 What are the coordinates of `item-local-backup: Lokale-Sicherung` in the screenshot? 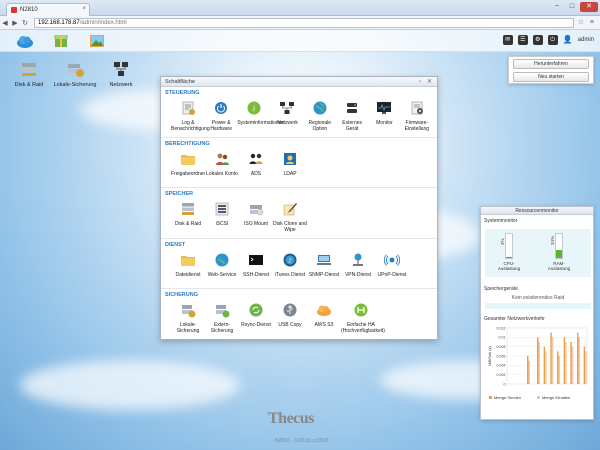 It's located at (188, 318).